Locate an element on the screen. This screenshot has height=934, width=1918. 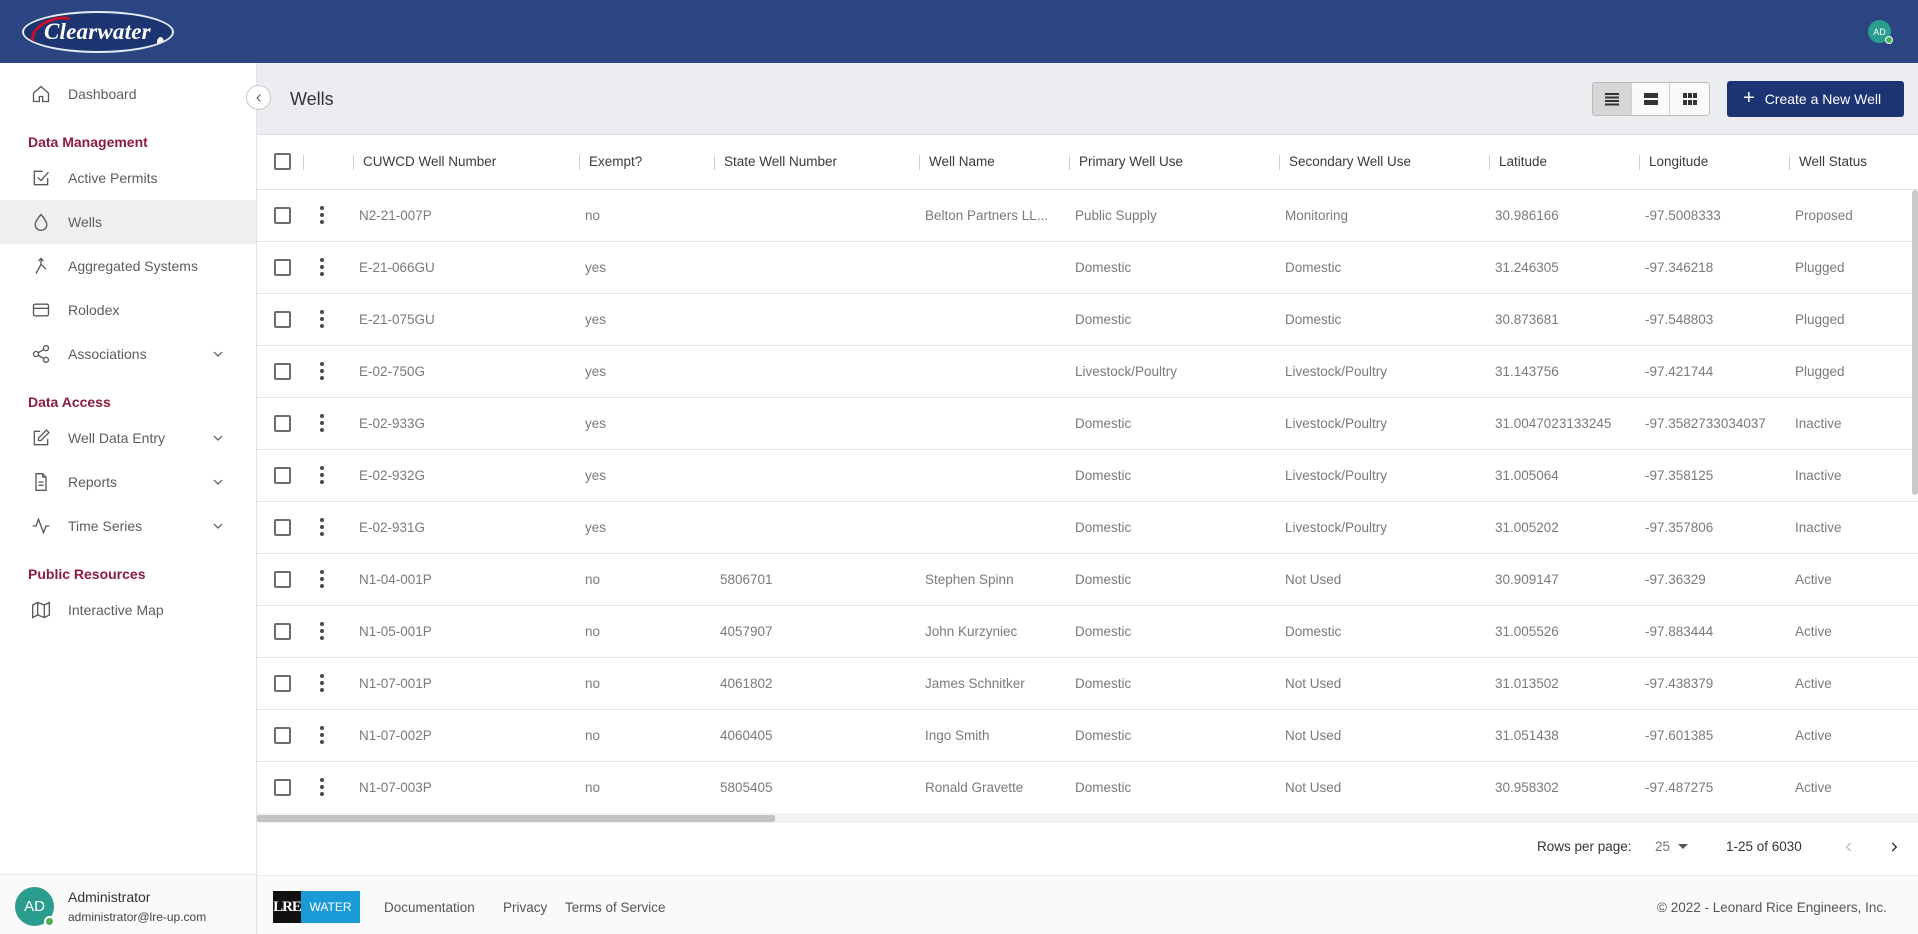
column-header: State Well Number is located at coordinates (816, 162).